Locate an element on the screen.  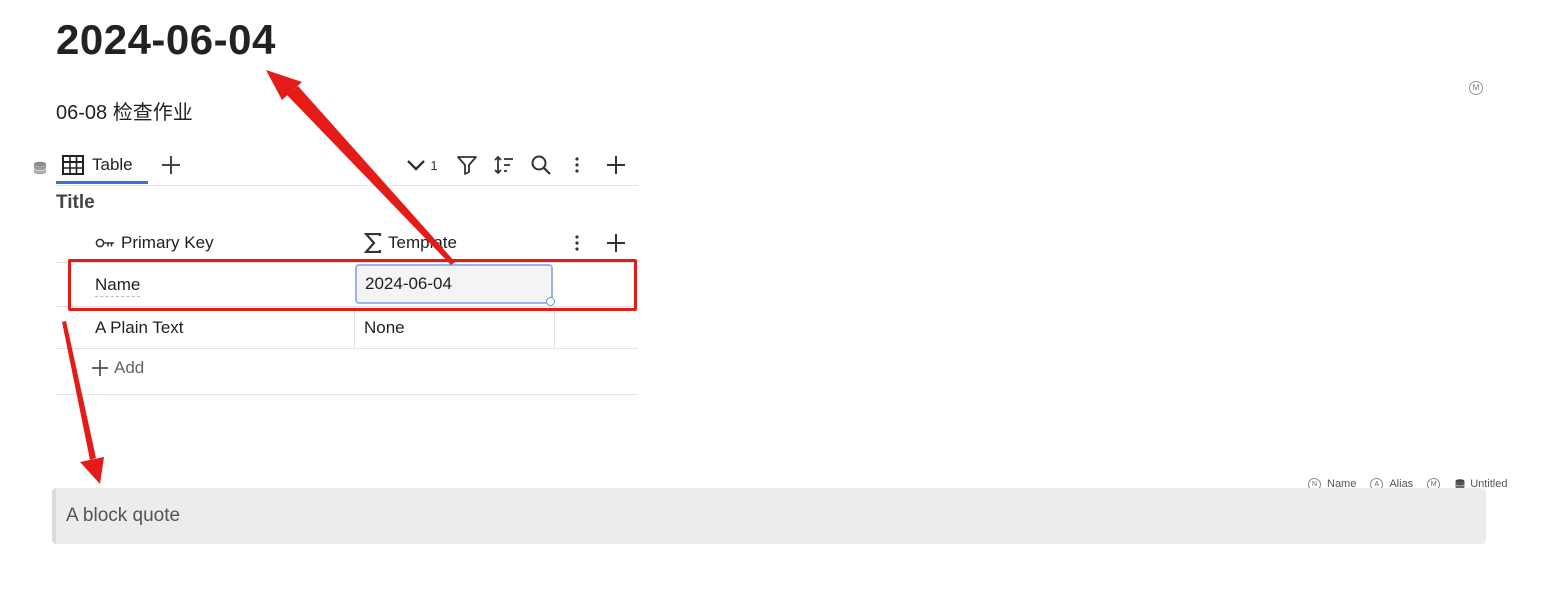
arrow-to-blockquote-icon is located at coordinates (83, 402).